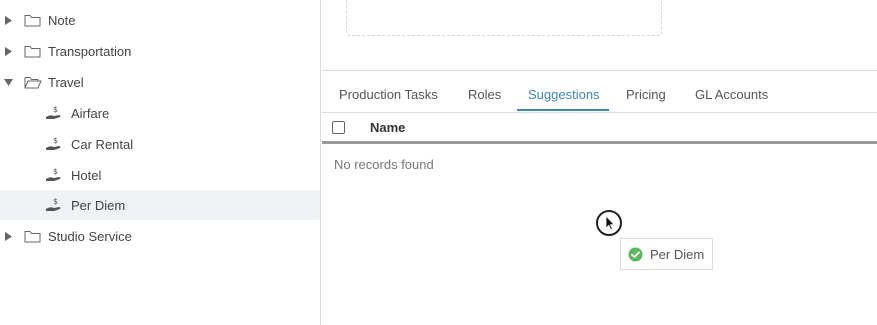  I want to click on tree-item-label: Per Diem, so click(98, 205).